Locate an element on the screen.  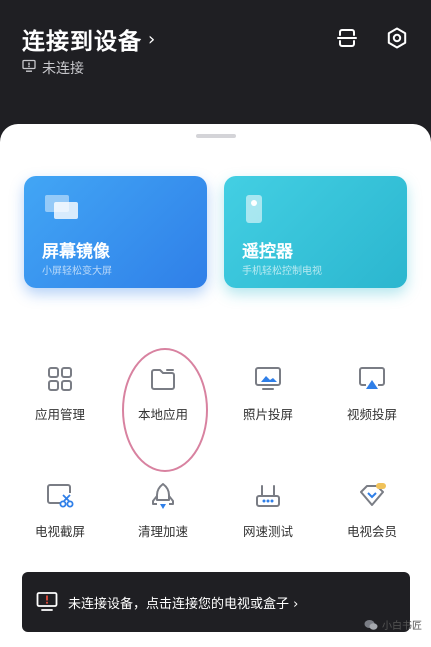
screenshot-scissors-icon is located at coordinates (60, 496).